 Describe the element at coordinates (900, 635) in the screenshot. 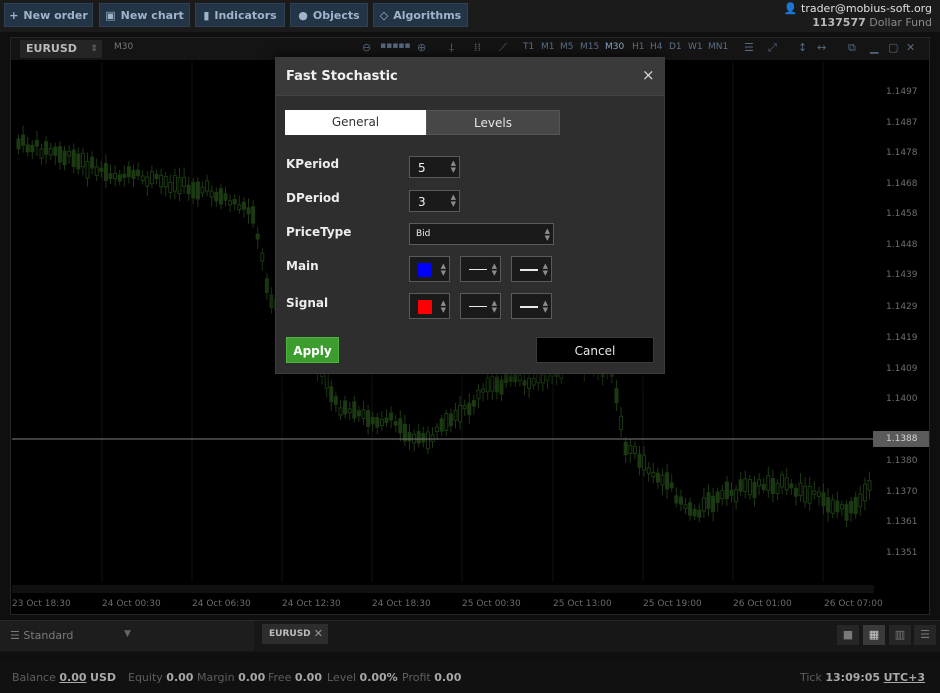

I see `layout-columns-button: ▥` at that location.